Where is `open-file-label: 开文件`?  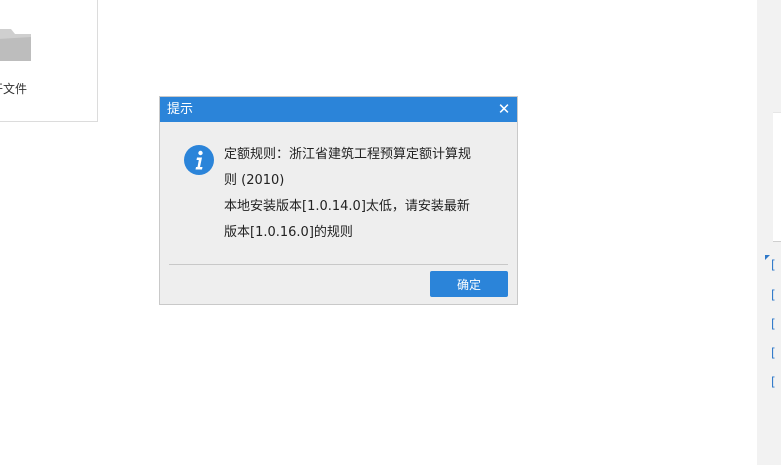 open-file-label: 开文件 is located at coordinates (14, 89).